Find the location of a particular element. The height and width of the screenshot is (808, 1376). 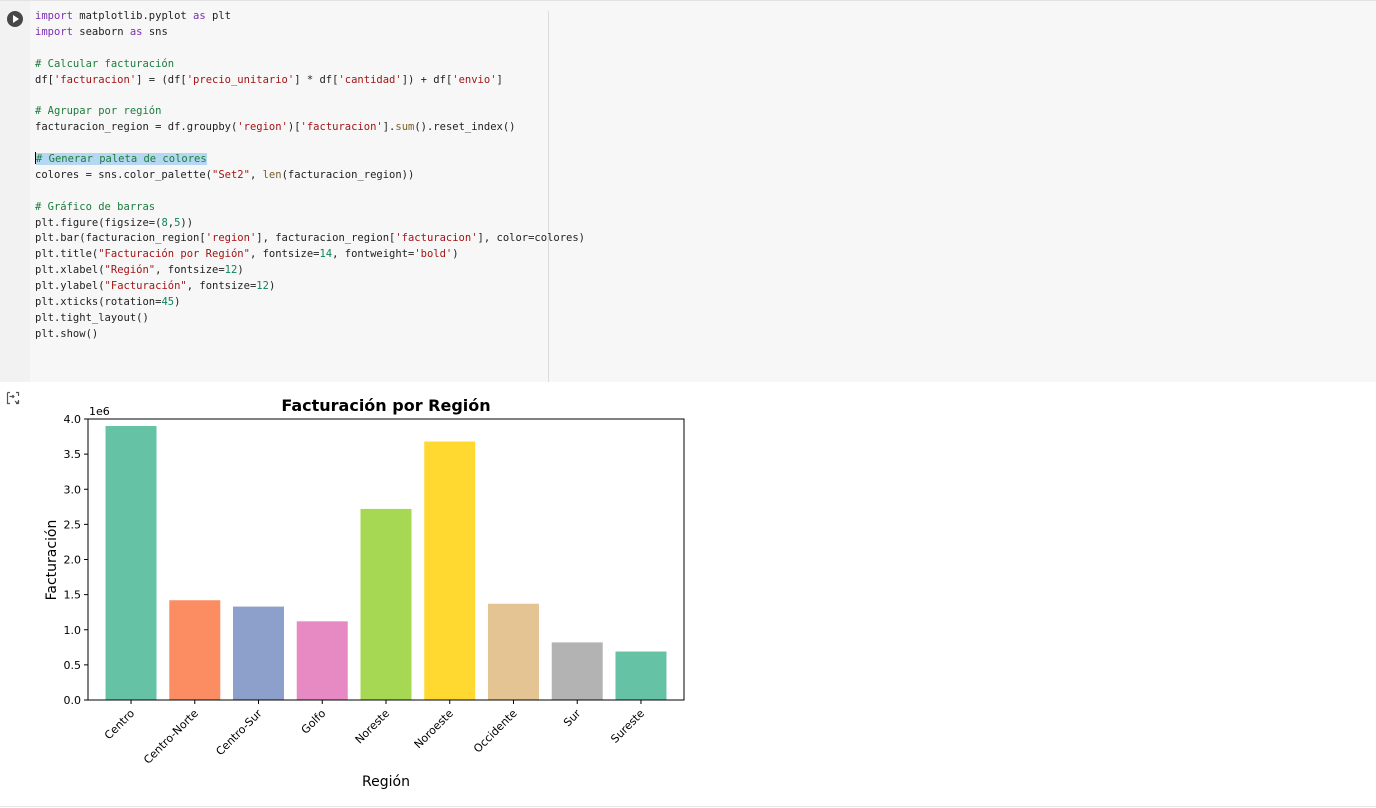

y-offset-label: 1e6 is located at coordinates (99, 411).